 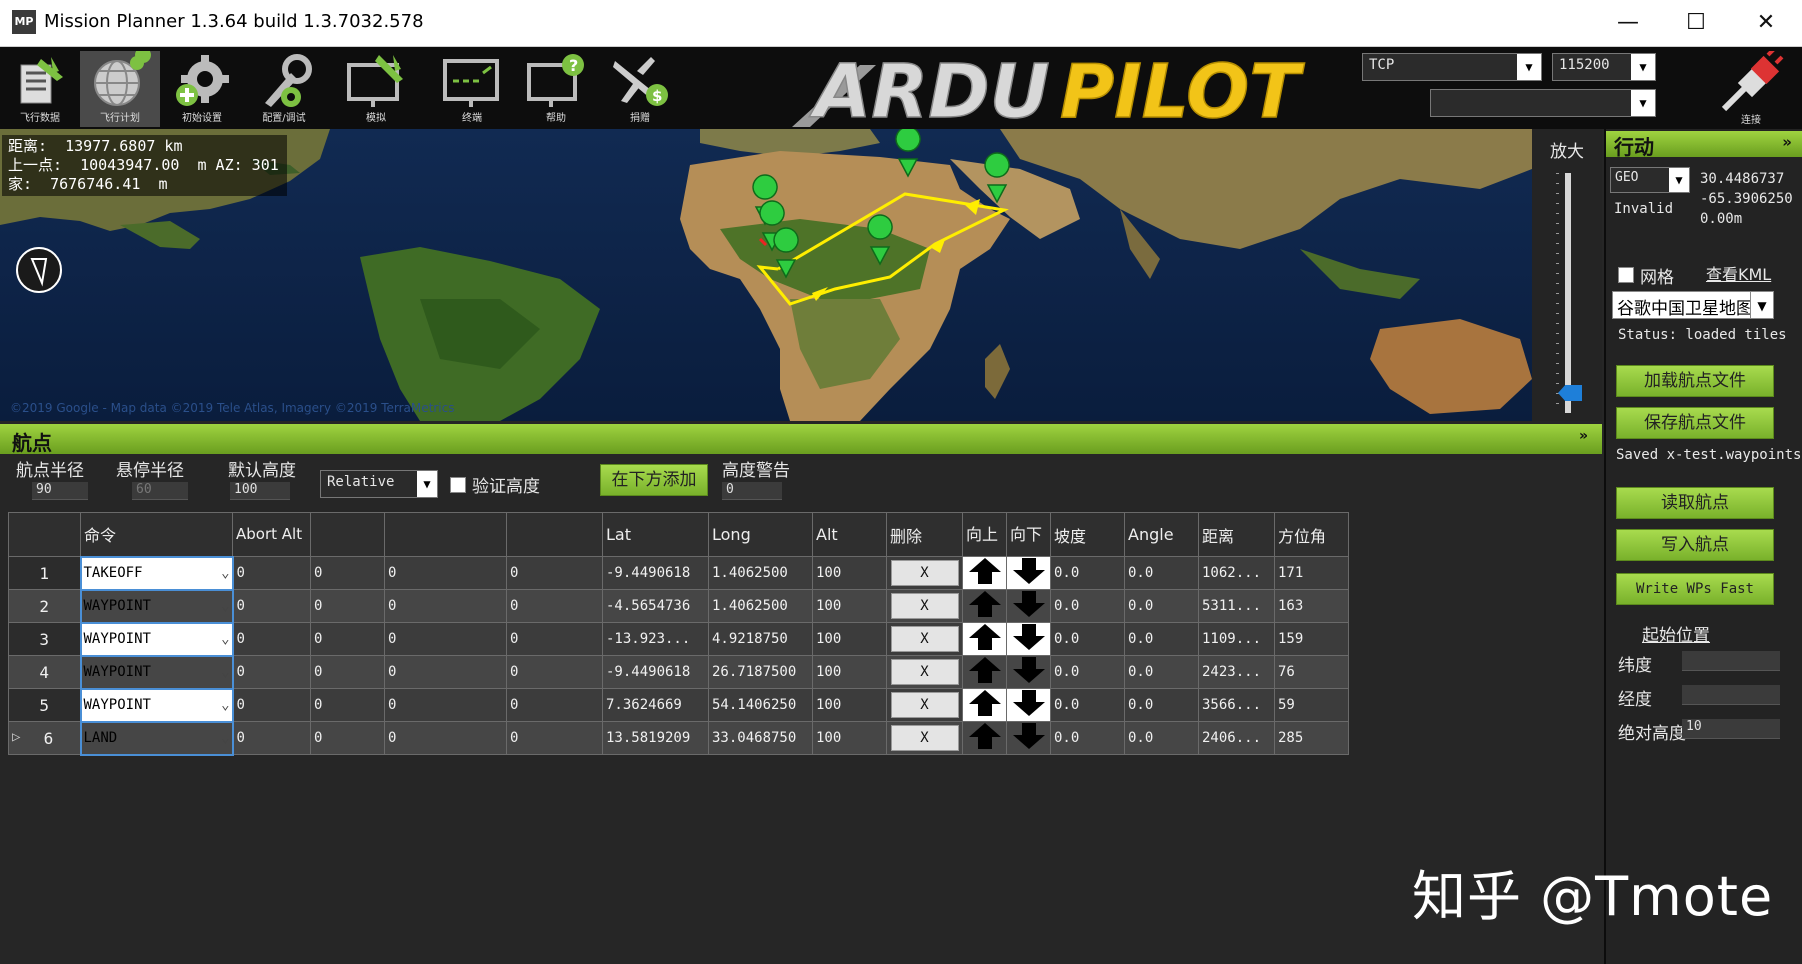 I want to click on write-wp-button: 写入航点, so click(x=1695, y=545).